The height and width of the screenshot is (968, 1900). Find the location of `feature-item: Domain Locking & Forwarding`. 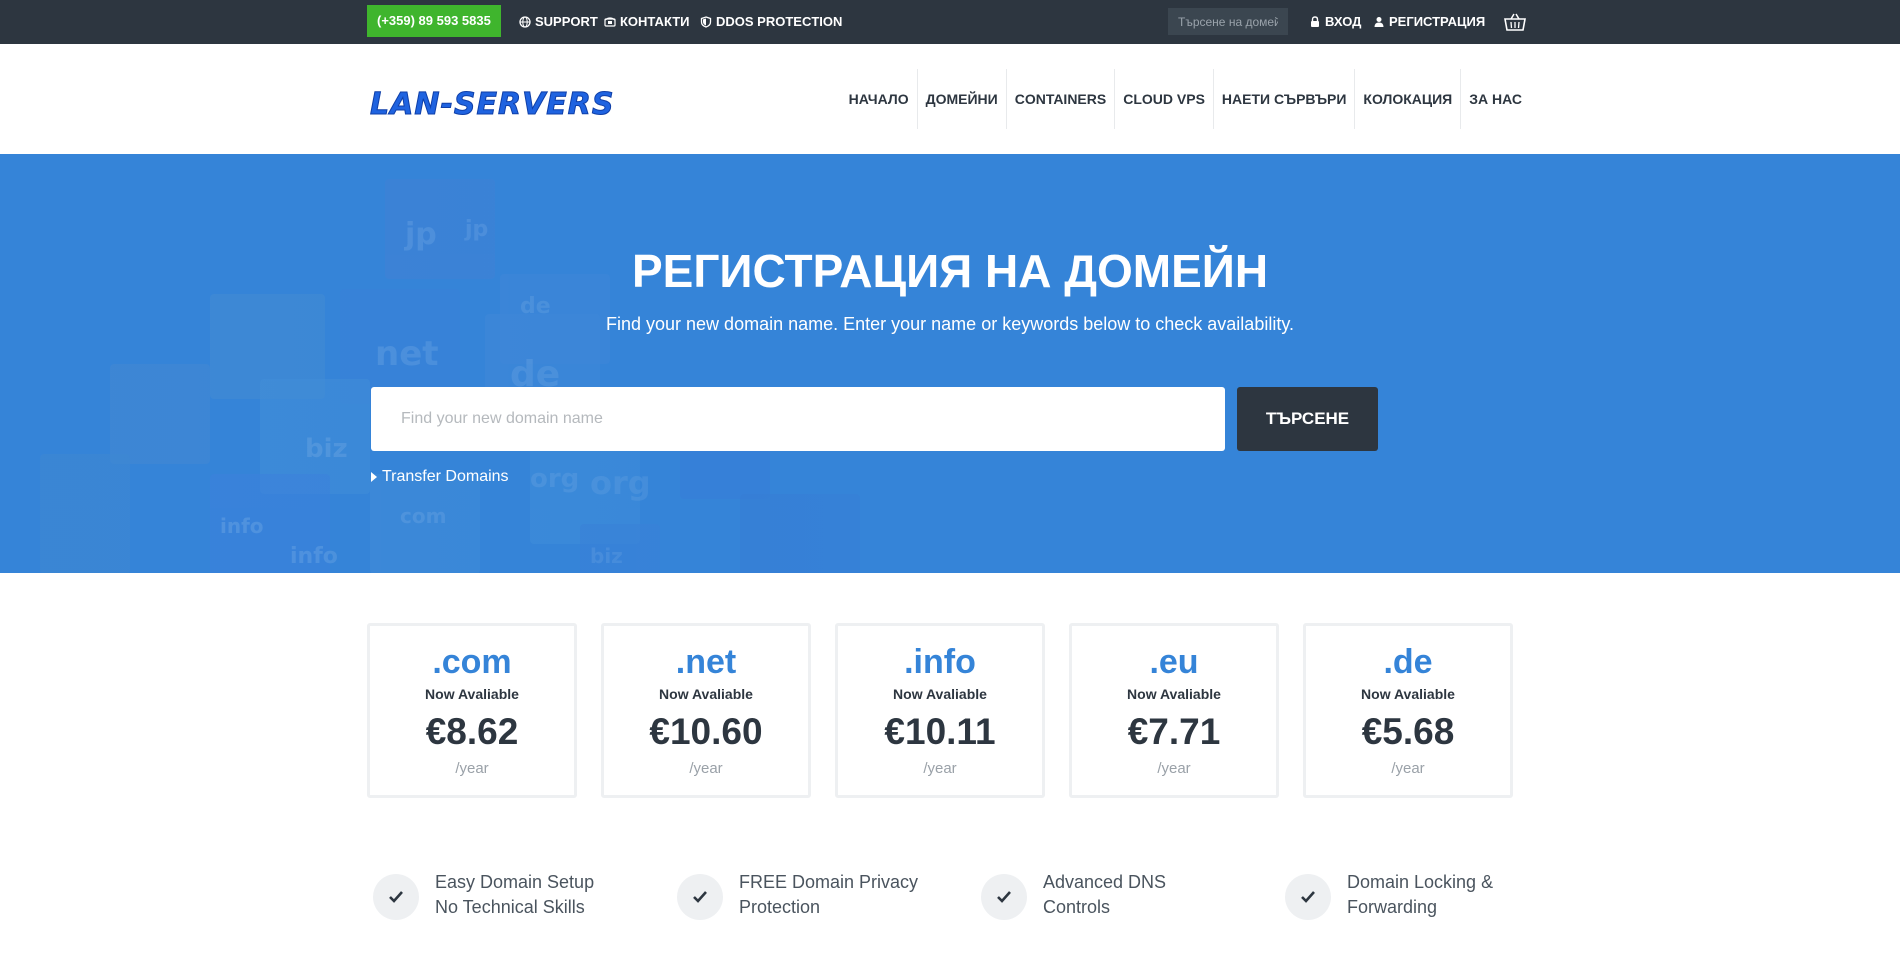

feature-item: Domain Locking & Forwarding is located at coordinates (1389, 895).